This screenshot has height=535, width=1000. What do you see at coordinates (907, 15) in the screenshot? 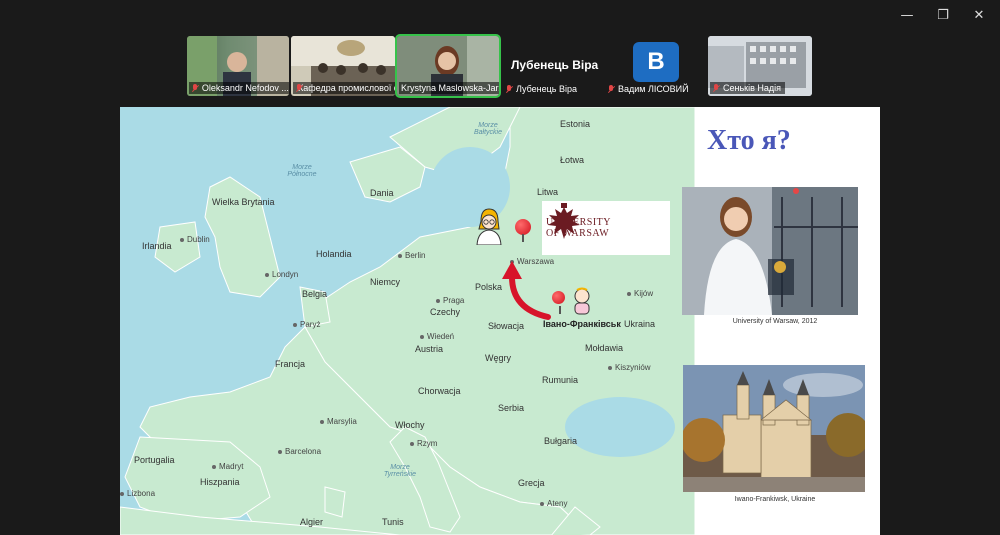
I see `minimize-button: —` at bounding box center [907, 15].